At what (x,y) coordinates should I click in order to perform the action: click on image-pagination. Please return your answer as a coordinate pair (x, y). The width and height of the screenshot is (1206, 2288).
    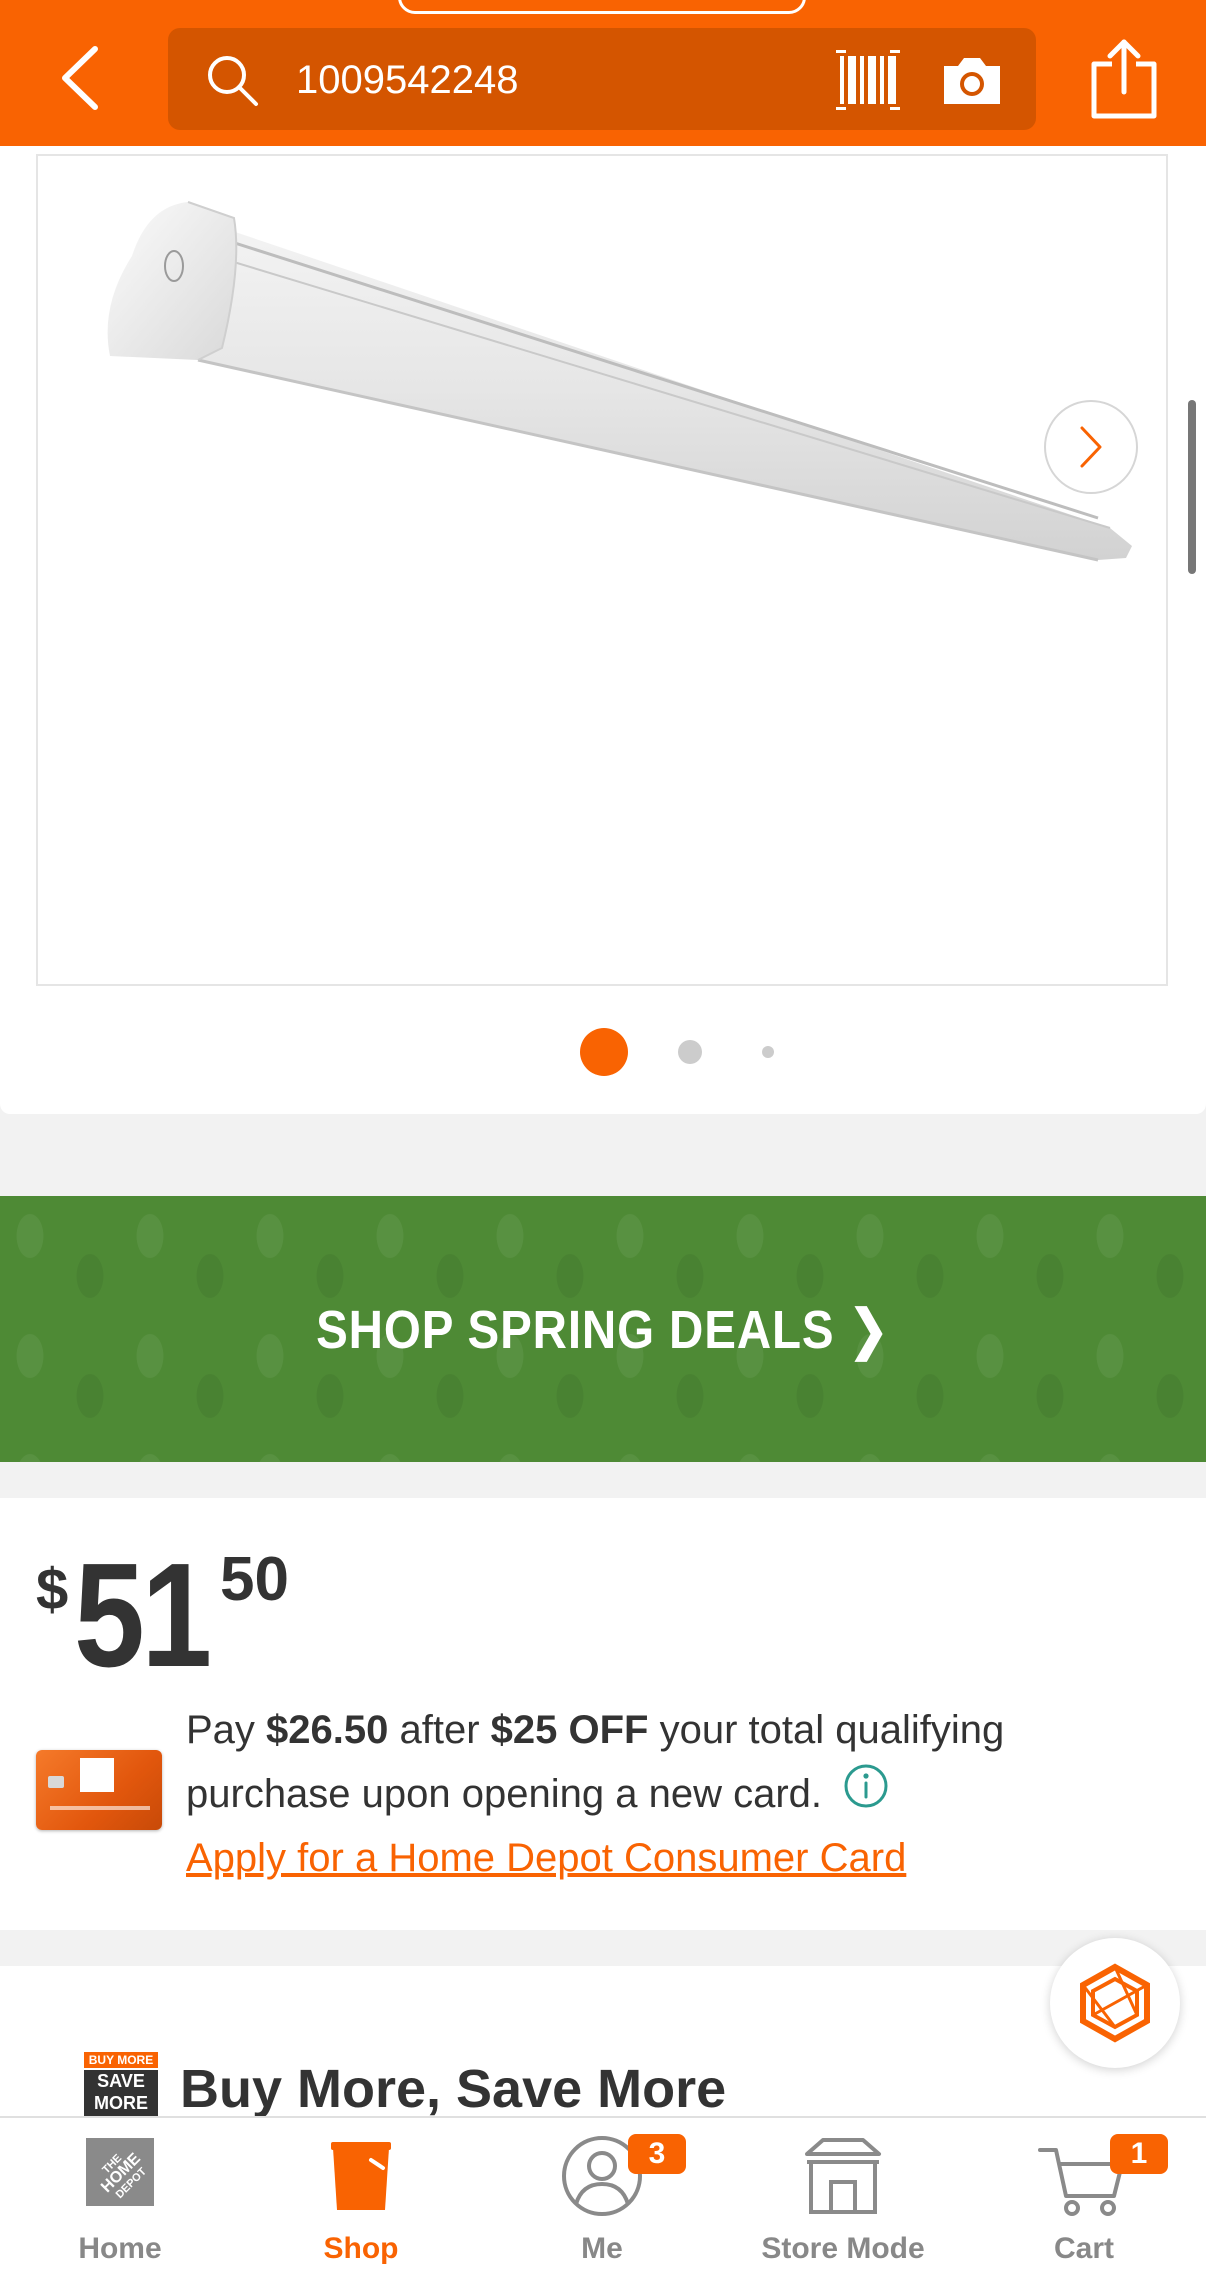
    Looking at the image, I should click on (603, 1054).